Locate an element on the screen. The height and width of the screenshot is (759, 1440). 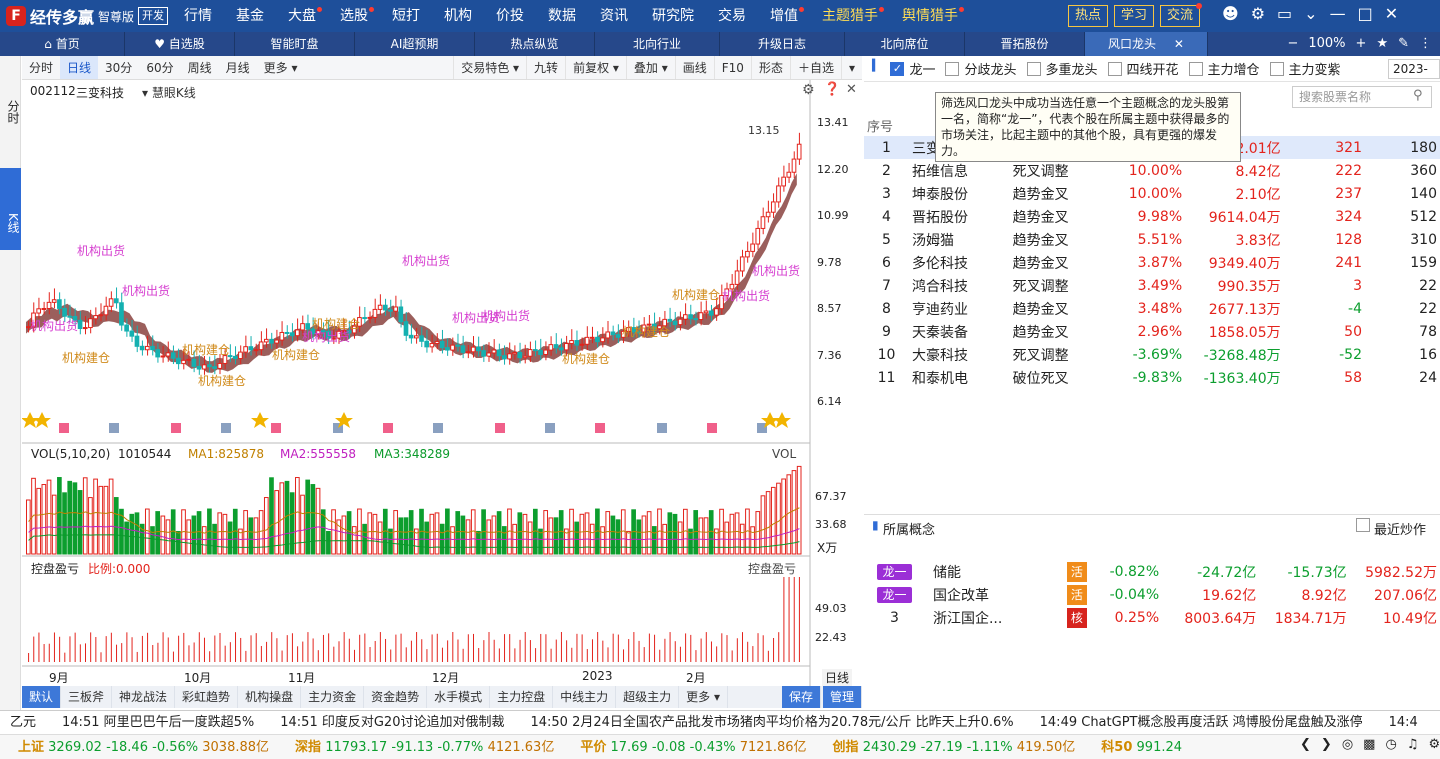
table-row: 5 汤姆猫 趋势金叉 5.51% 3.83亿 128 310 is located at coordinates (1152, 239).